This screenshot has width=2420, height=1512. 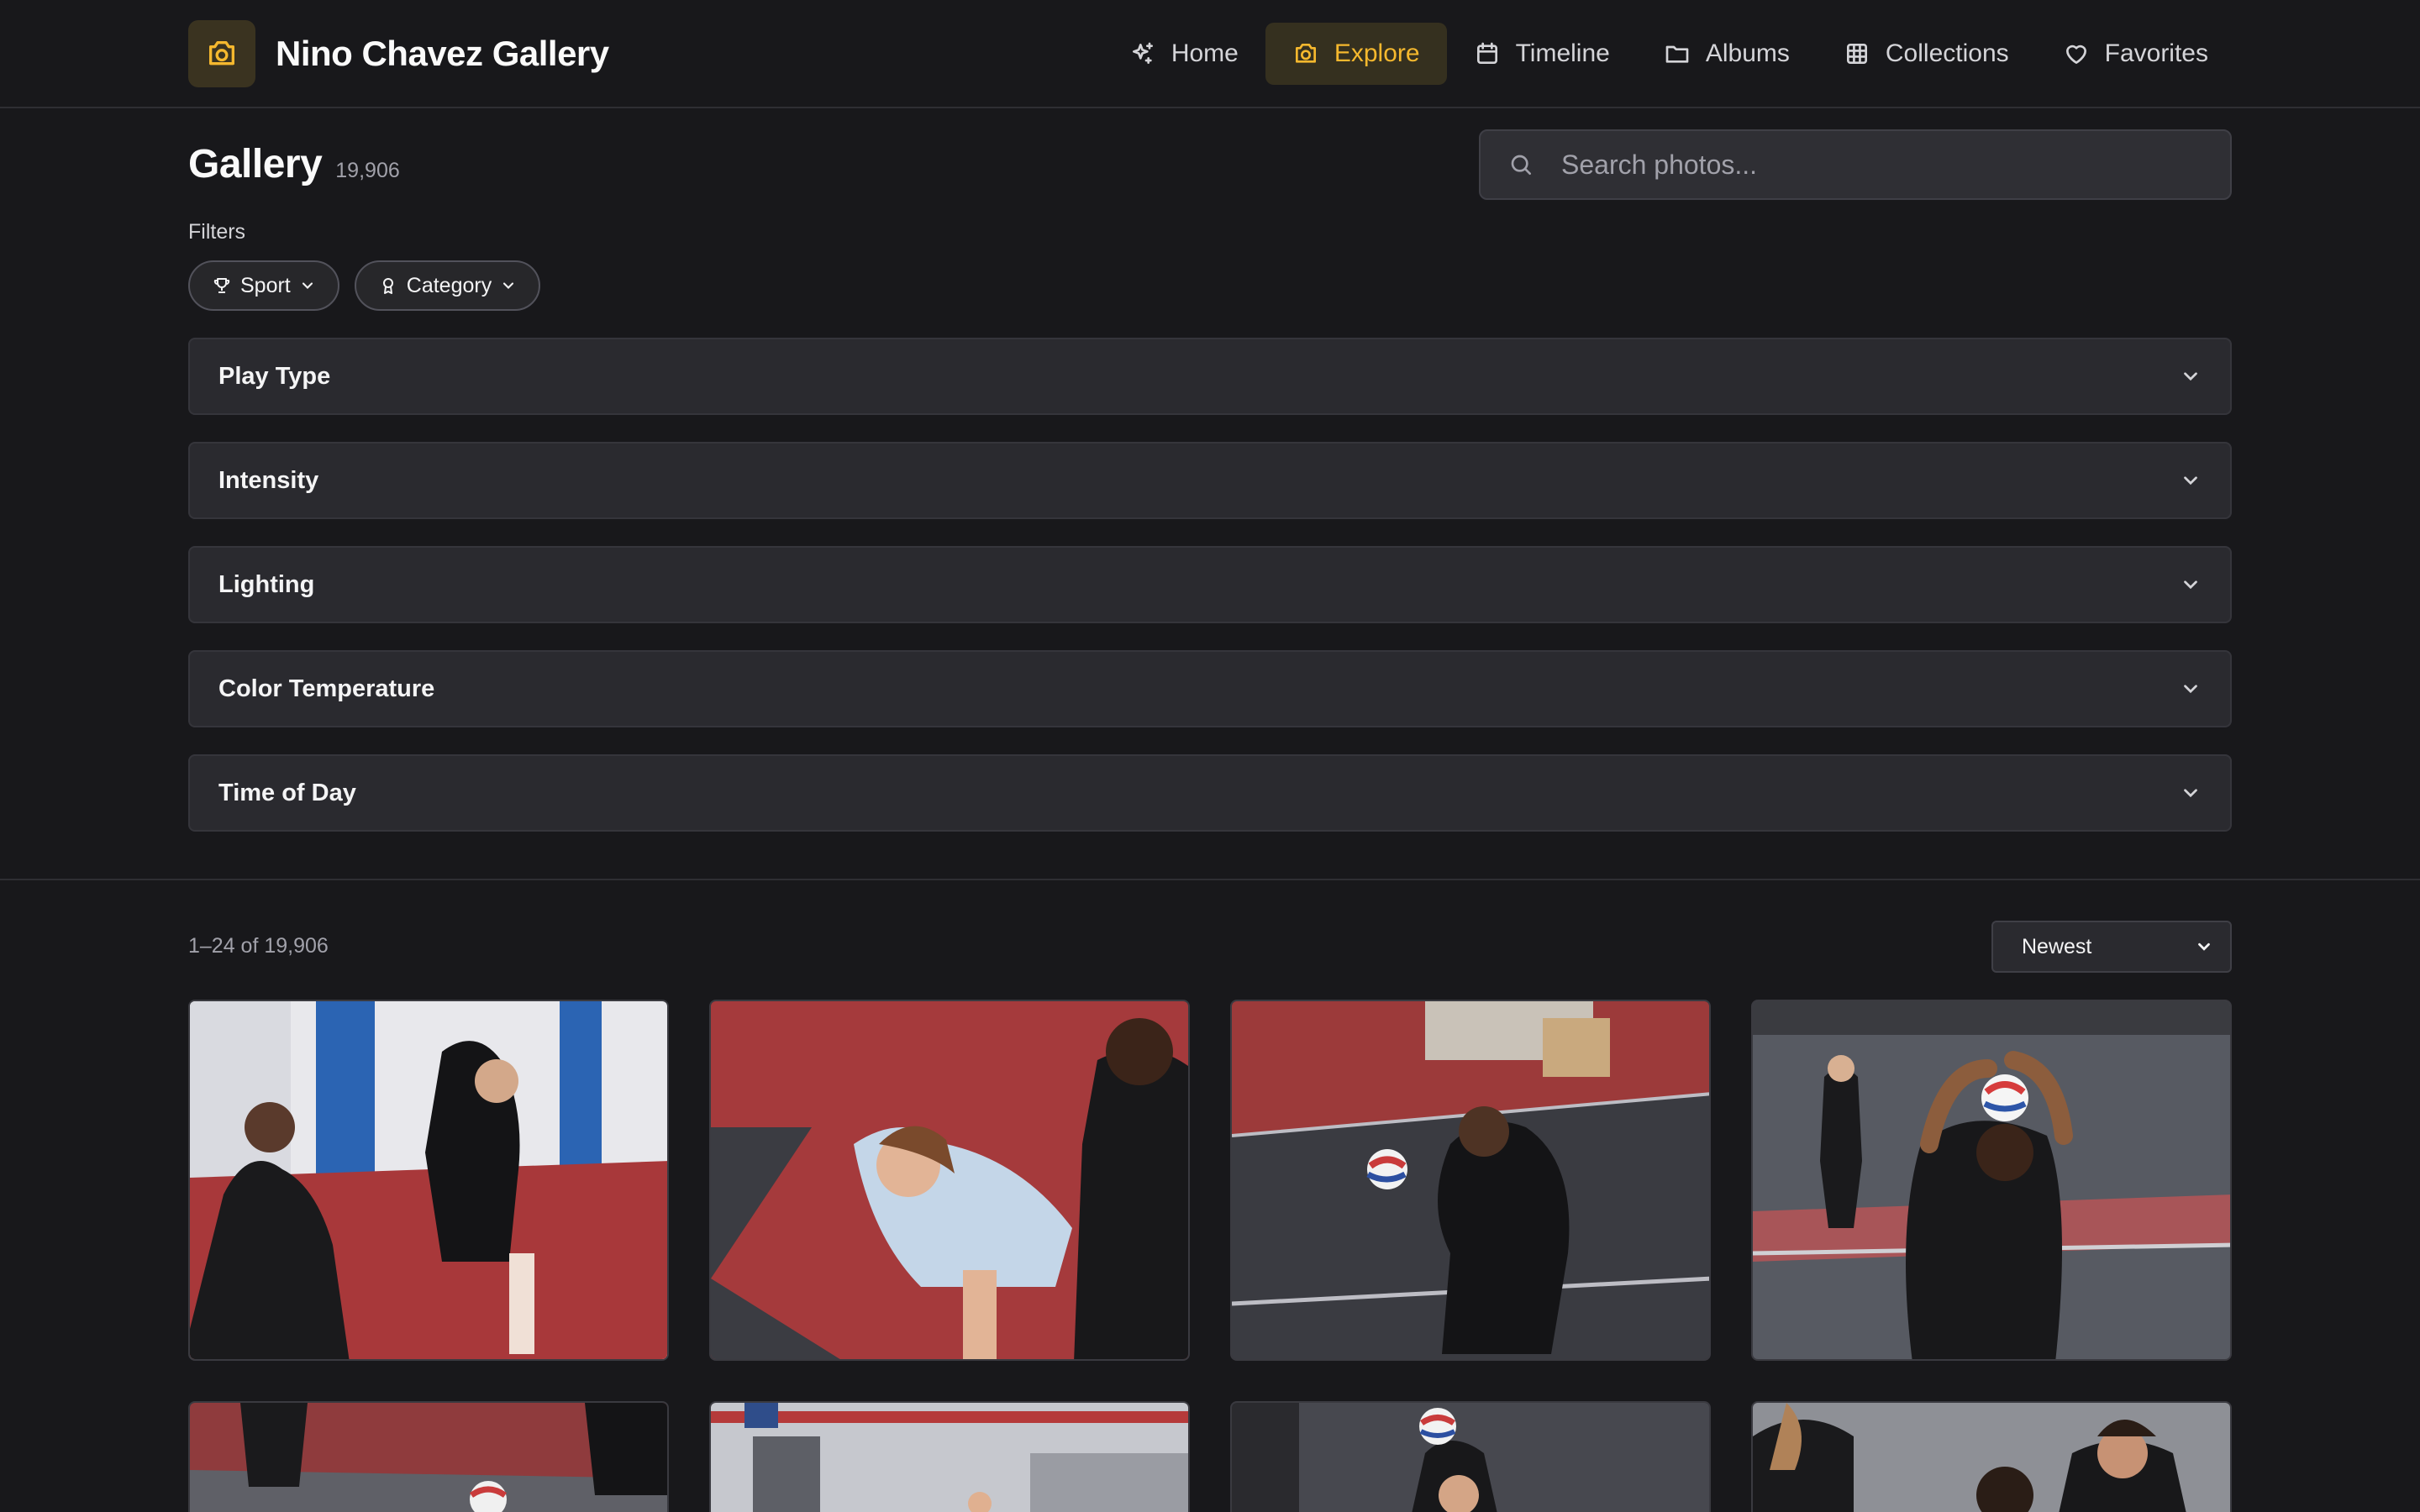 I want to click on nav-home: Home, so click(x=1183, y=54).